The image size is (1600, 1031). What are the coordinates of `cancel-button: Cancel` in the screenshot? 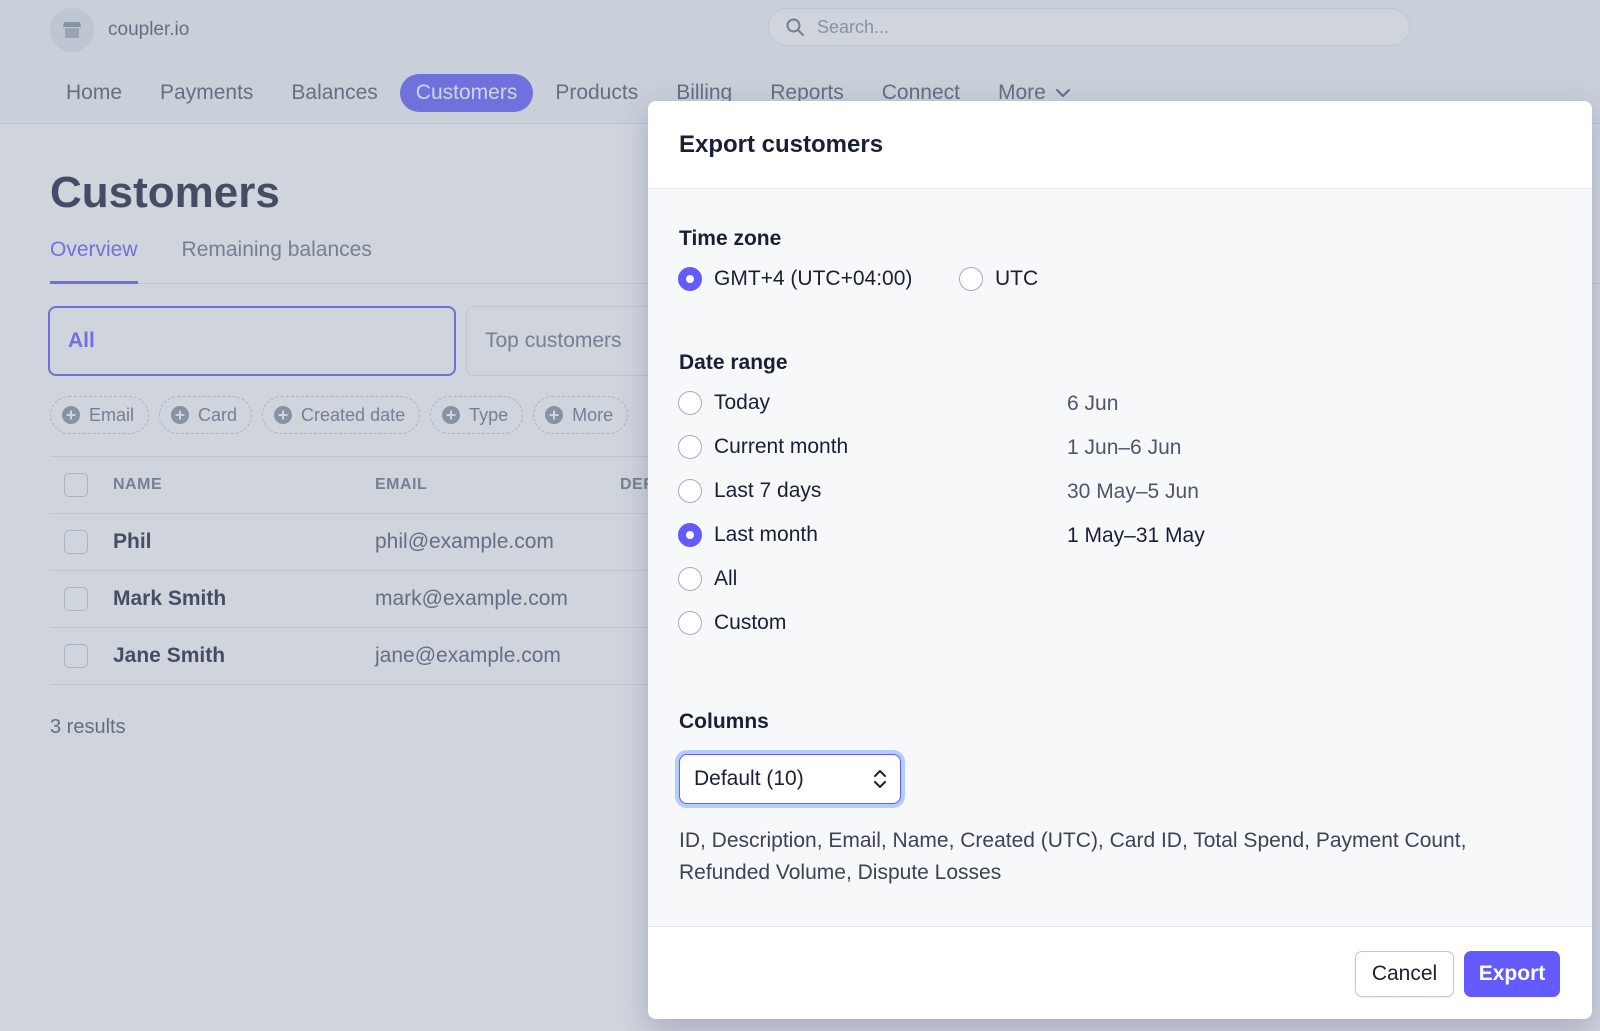 It's located at (1404, 974).